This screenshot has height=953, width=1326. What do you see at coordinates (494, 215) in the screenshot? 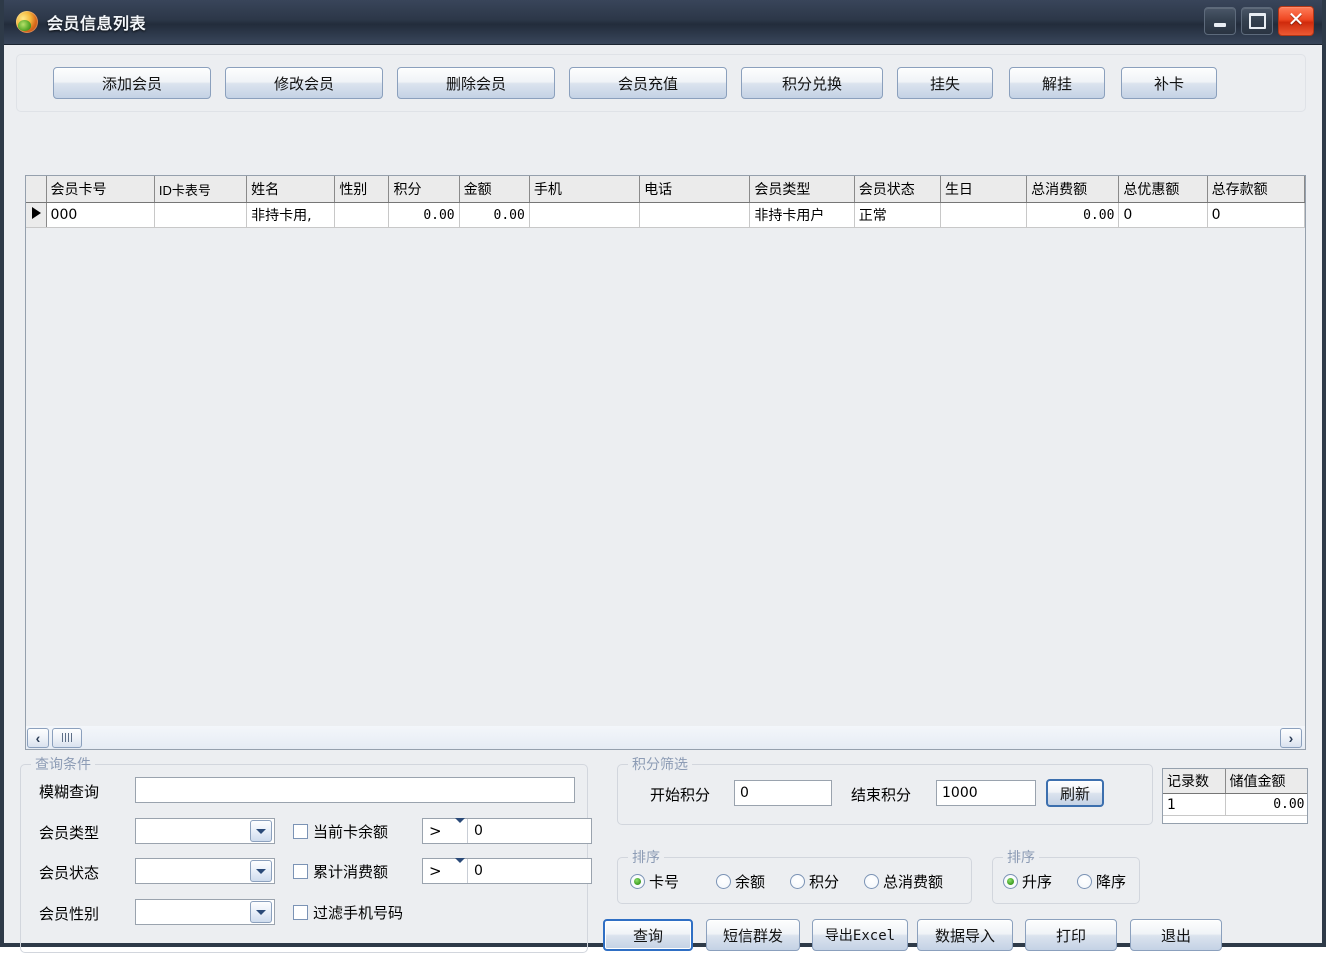
I see `cell-amount: 0.00` at bounding box center [494, 215].